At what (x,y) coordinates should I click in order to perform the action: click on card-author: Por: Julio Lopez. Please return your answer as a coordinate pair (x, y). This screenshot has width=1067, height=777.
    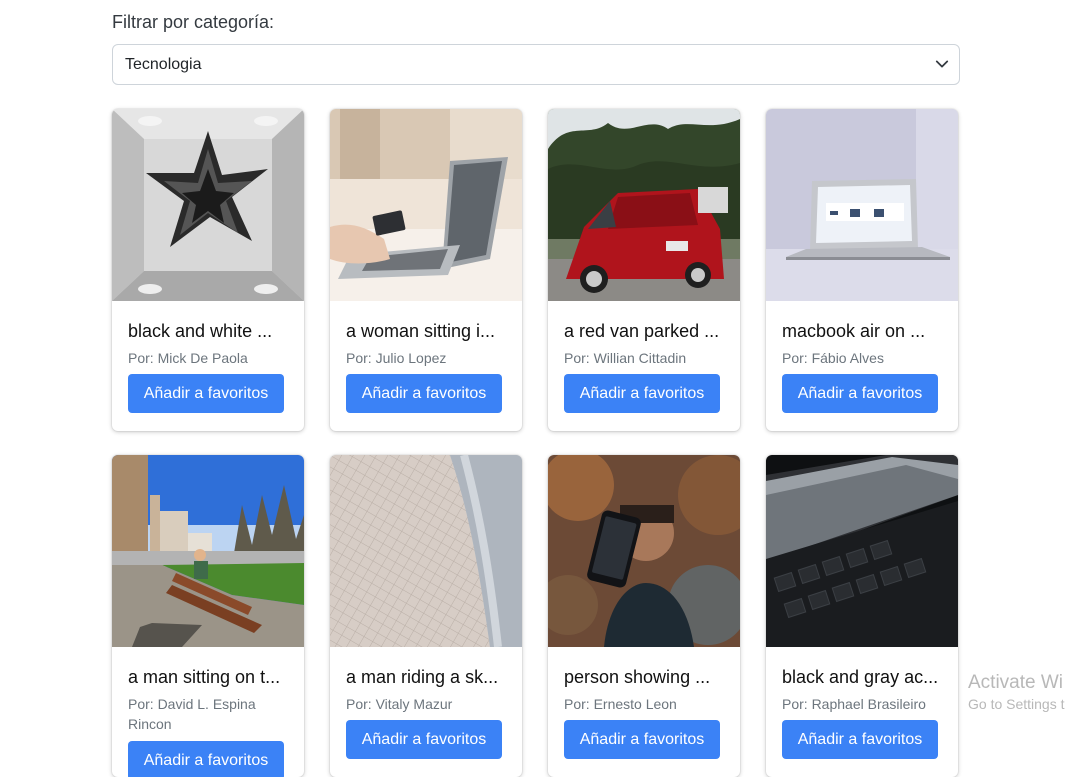
    Looking at the image, I should click on (396, 358).